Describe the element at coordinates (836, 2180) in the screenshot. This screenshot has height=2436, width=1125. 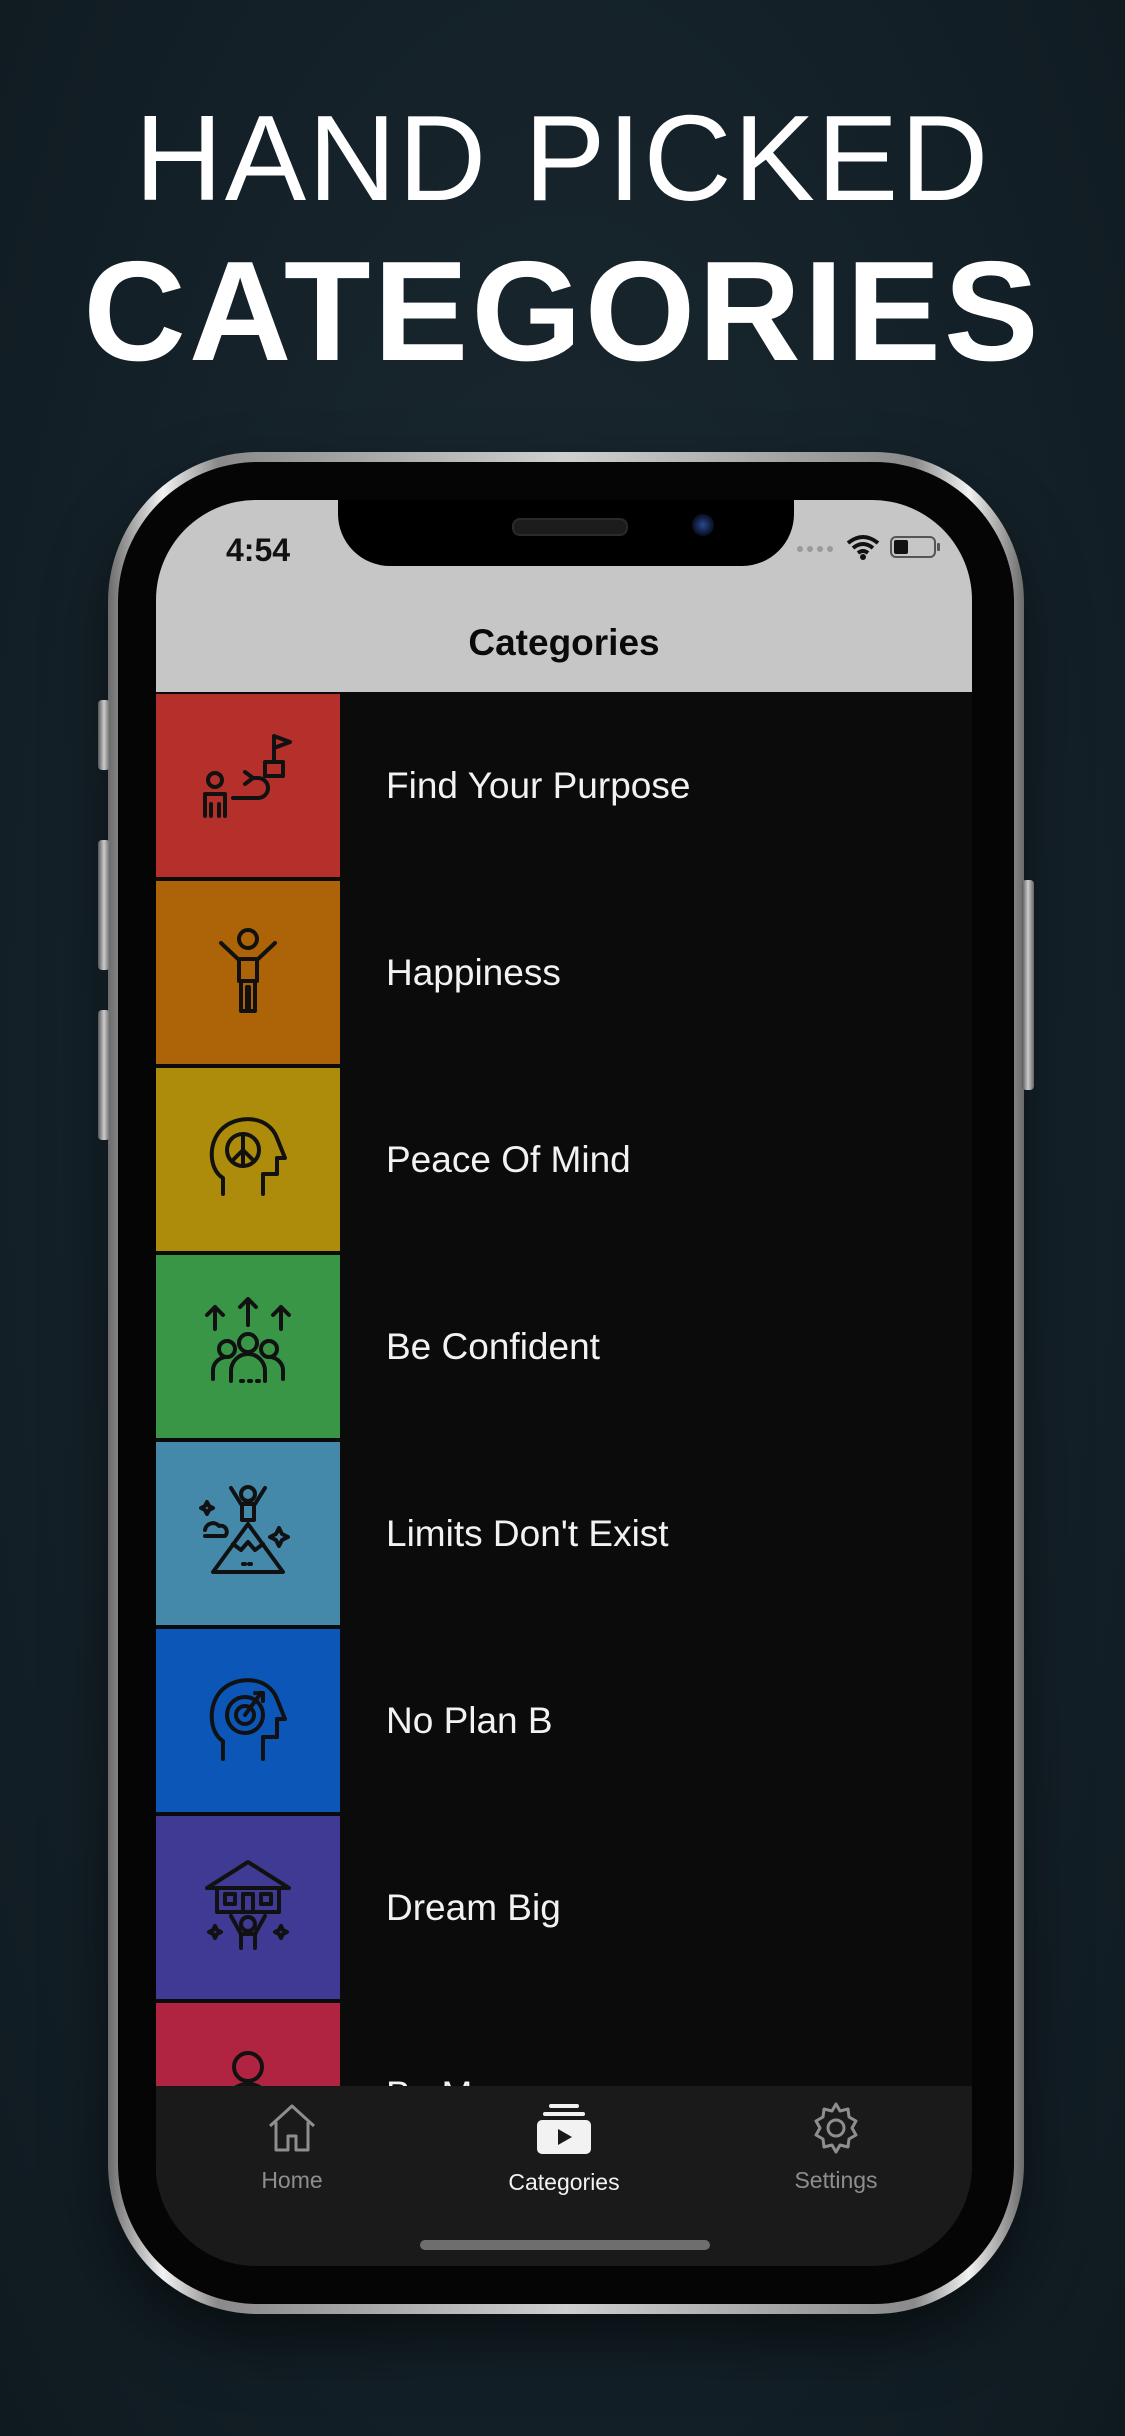
I see `tab-label: Settings` at that location.